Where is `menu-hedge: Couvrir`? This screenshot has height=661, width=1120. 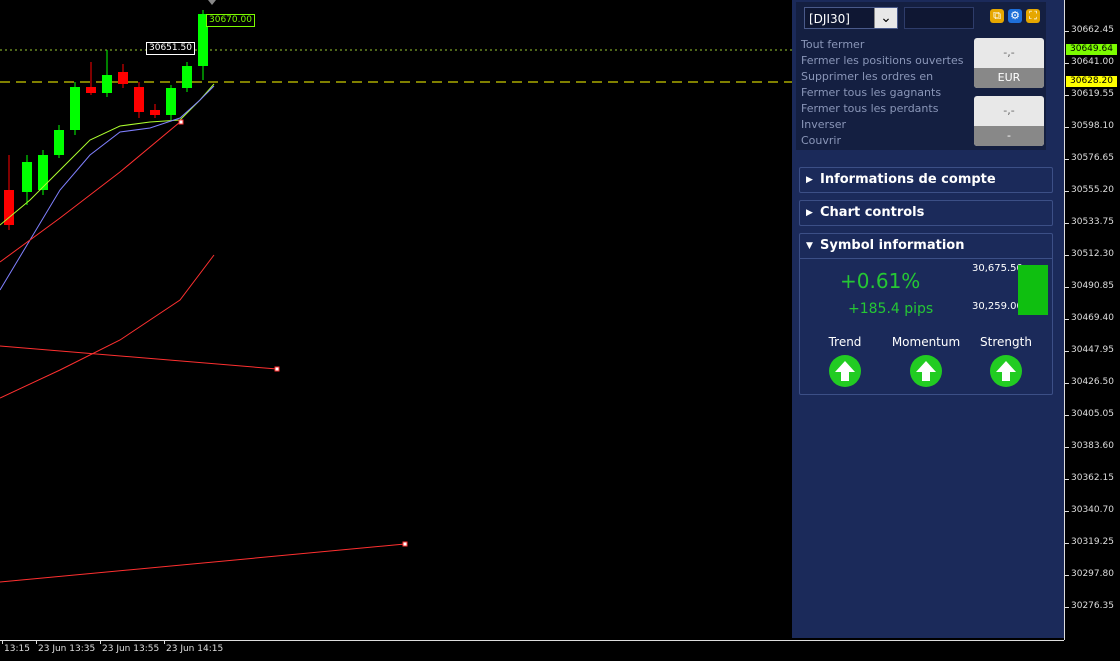
menu-hedge: Couvrir is located at coordinates (821, 140).